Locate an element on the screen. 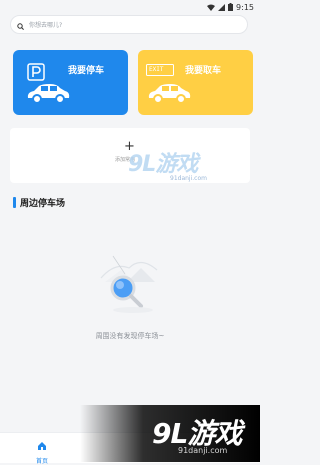 Image resolution: width=320 pixels, height=465 pixels. search-icon is located at coordinates (20, 24).